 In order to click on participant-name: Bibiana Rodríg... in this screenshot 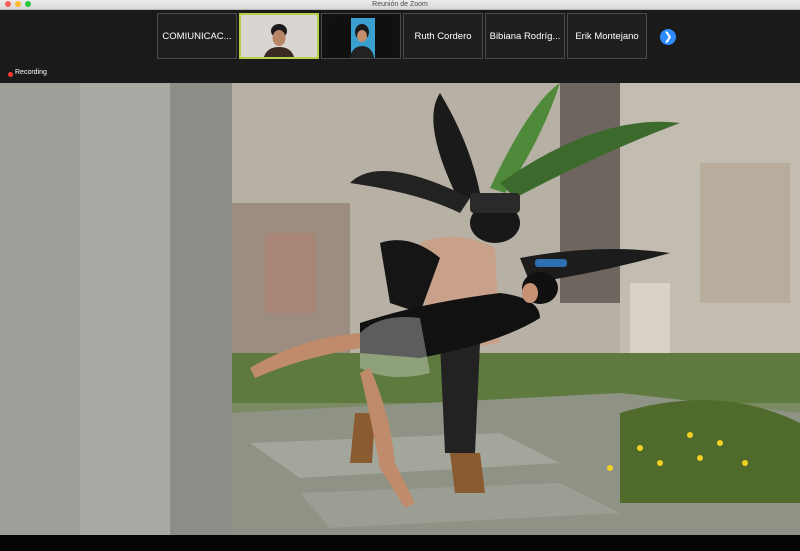, I will do `click(525, 36)`.